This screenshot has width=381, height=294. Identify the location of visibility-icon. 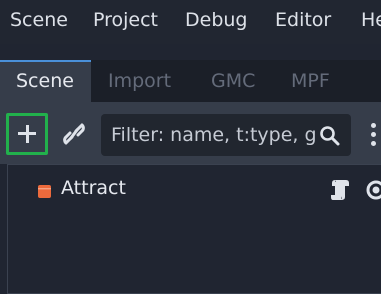
(372, 192).